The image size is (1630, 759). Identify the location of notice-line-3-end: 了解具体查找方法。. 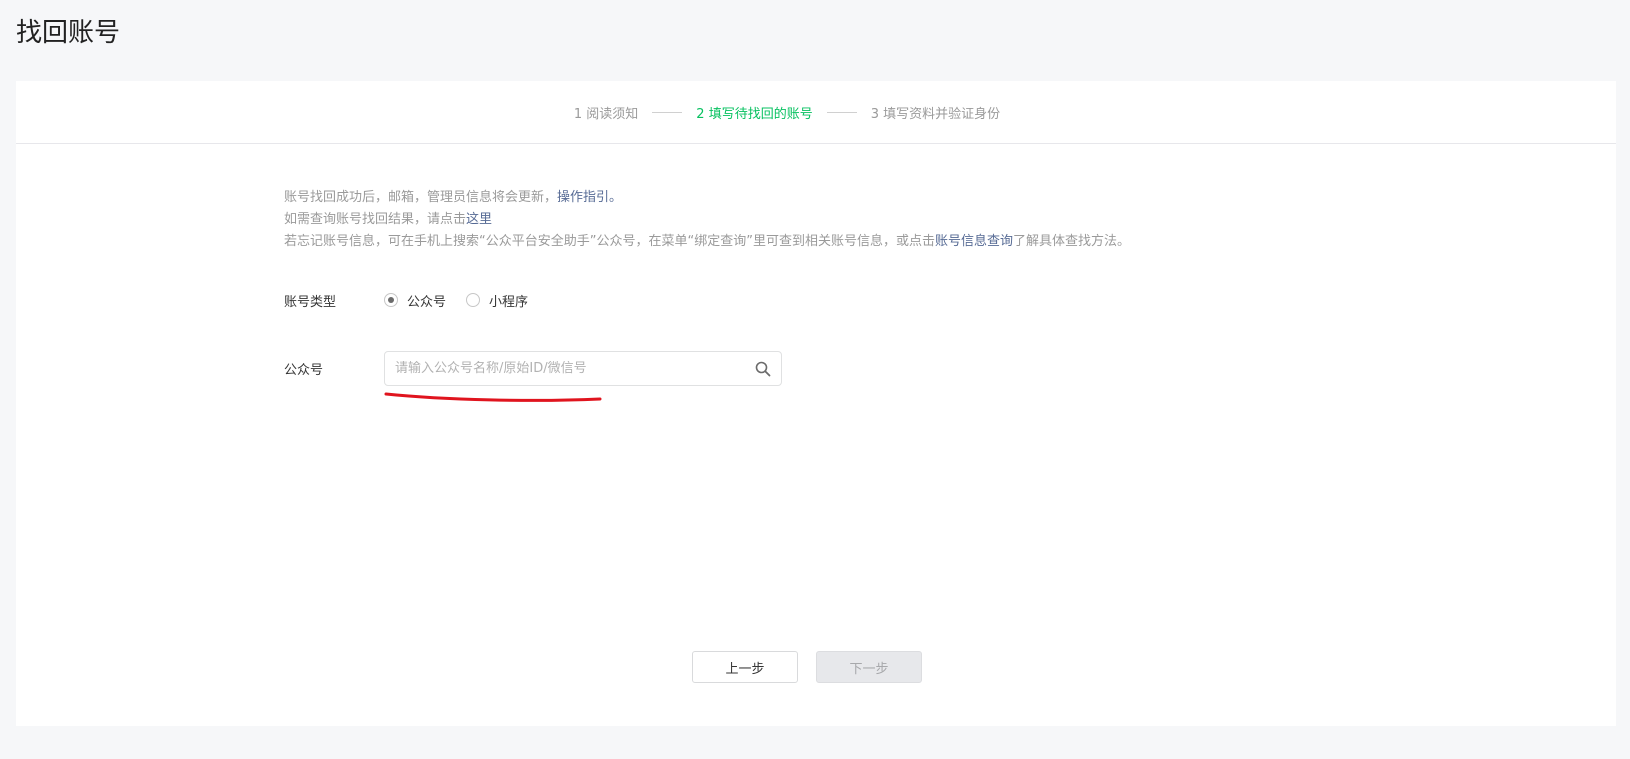
(1071, 241).